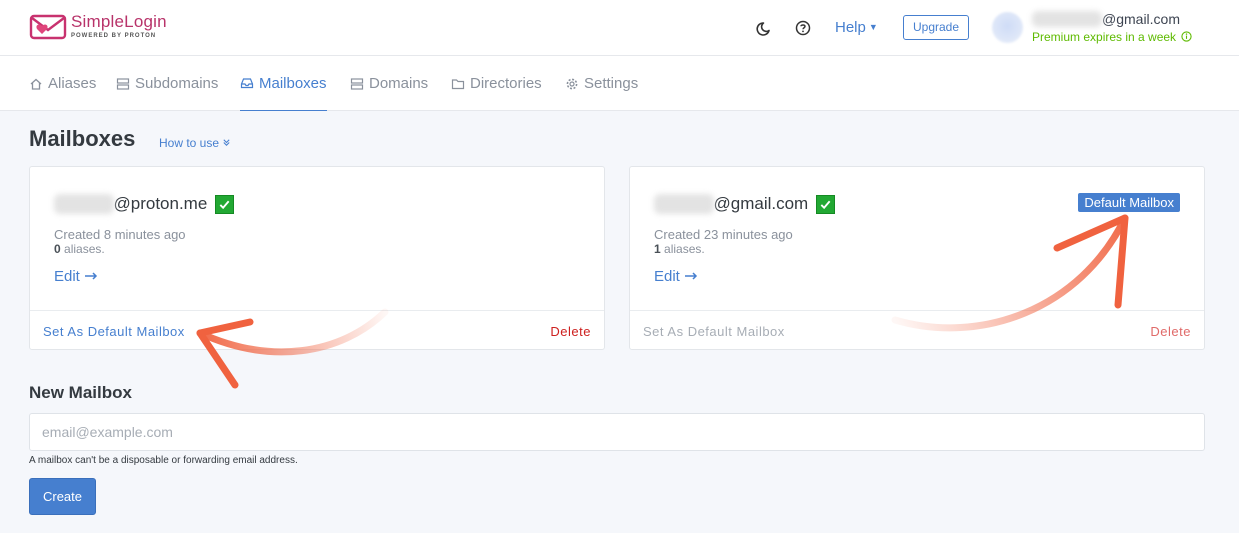  I want to click on mailbox-alias-count: 0 aliases., so click(79, 249).